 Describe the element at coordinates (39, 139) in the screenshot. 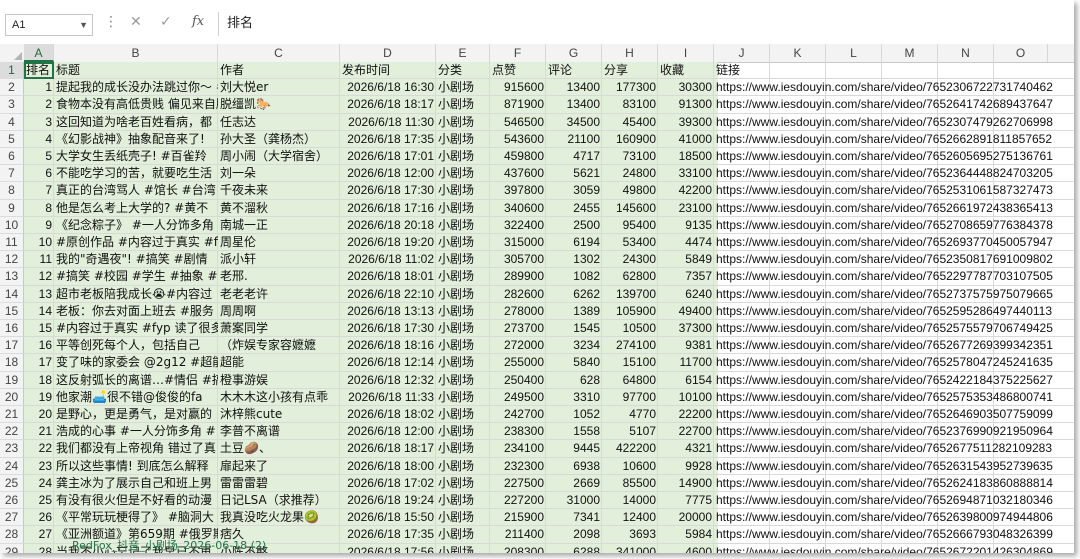

I see `rank-cell: 4` at that location.